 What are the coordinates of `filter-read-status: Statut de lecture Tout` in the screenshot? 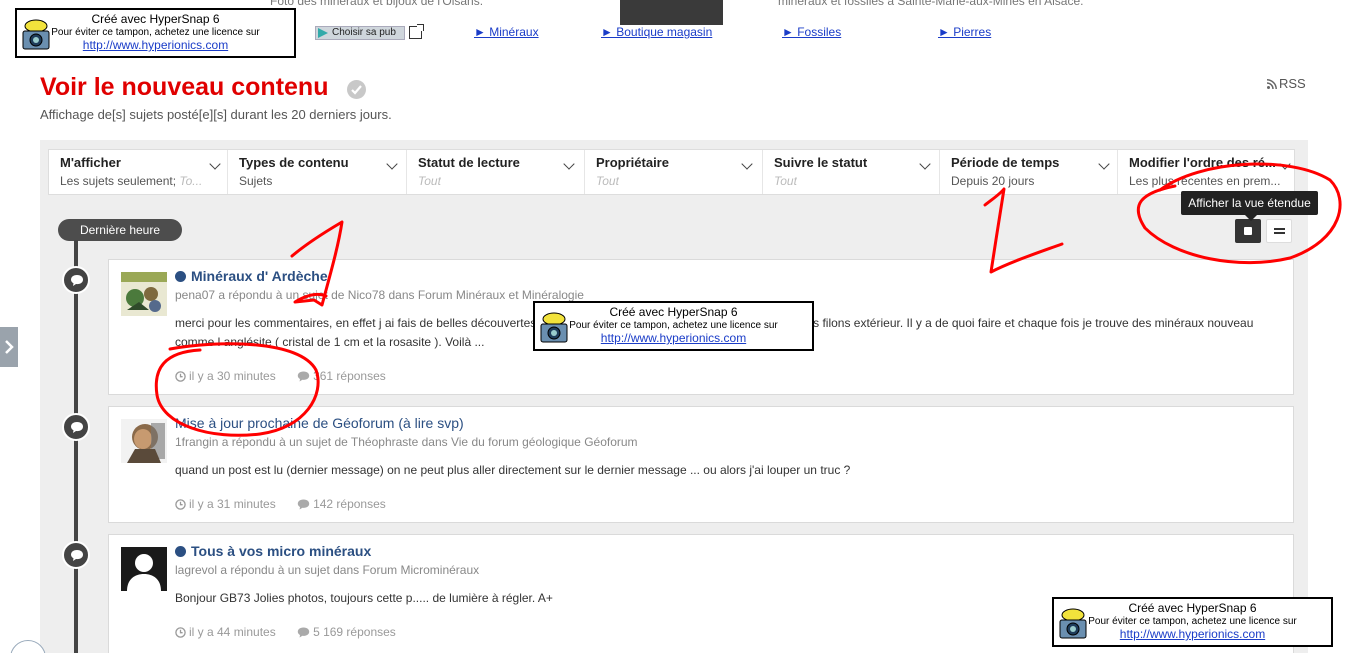 It's located at (496, 172).